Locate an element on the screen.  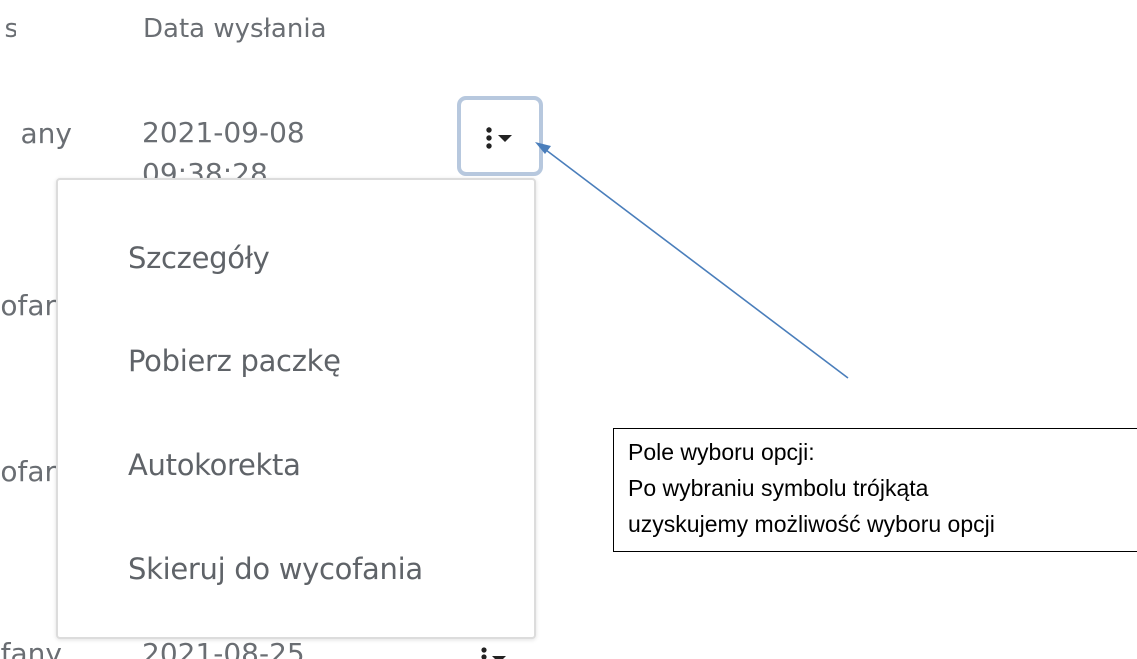
row-3-status: ofar is located at coordinates (28, 475).